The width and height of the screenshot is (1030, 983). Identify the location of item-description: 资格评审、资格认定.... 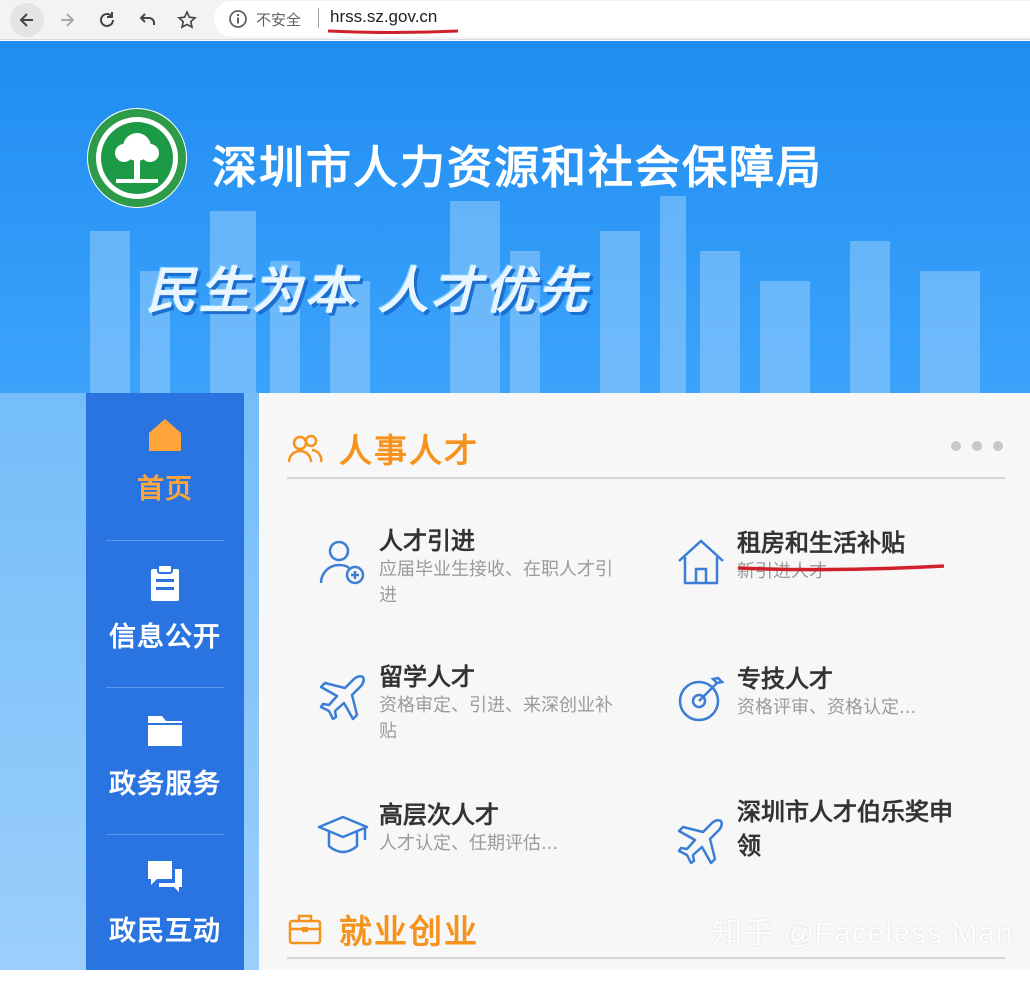
(827, 707).